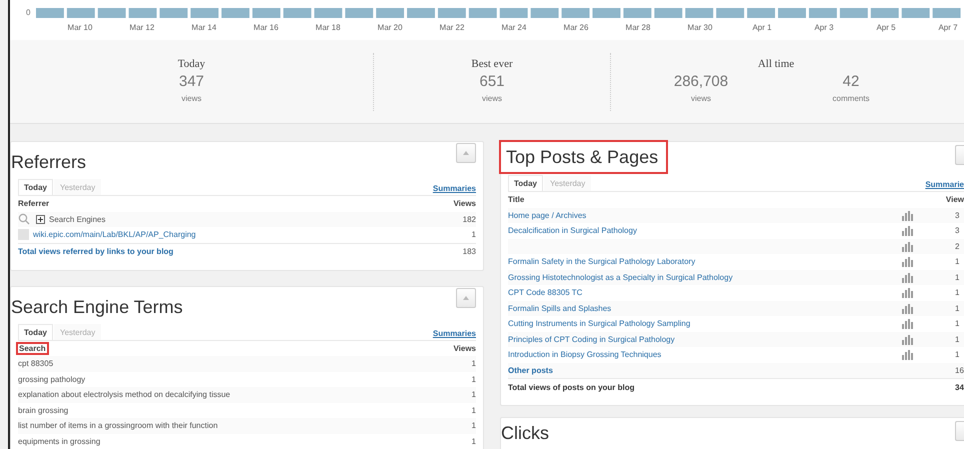  Describe the element at coordinates (469, 251) in the screenshot. I see `view-count: 183` at that location.